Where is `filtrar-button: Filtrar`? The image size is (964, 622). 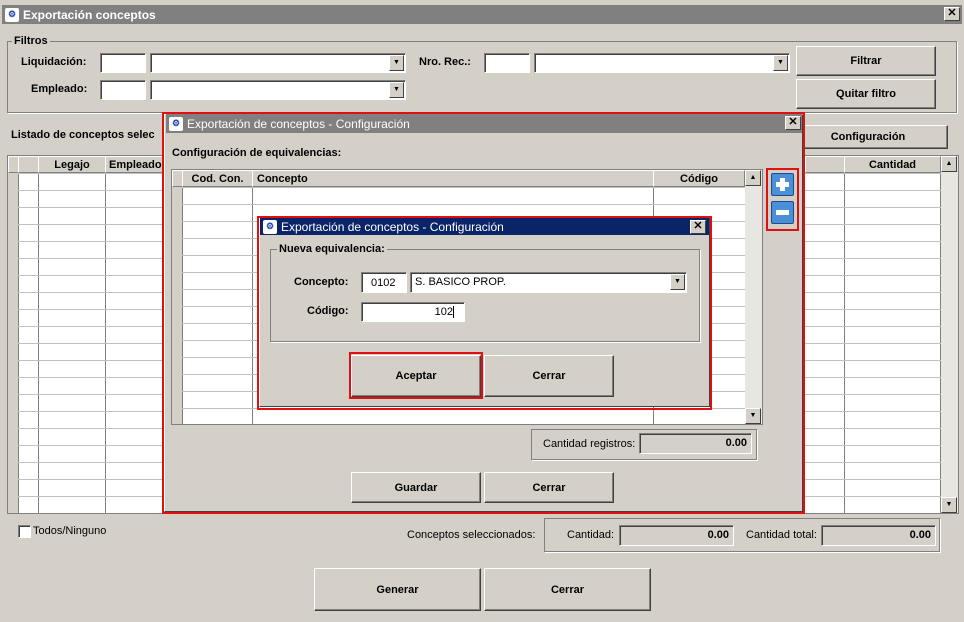 filtrar-button: Filtrar is located at coordinates (866, 61).